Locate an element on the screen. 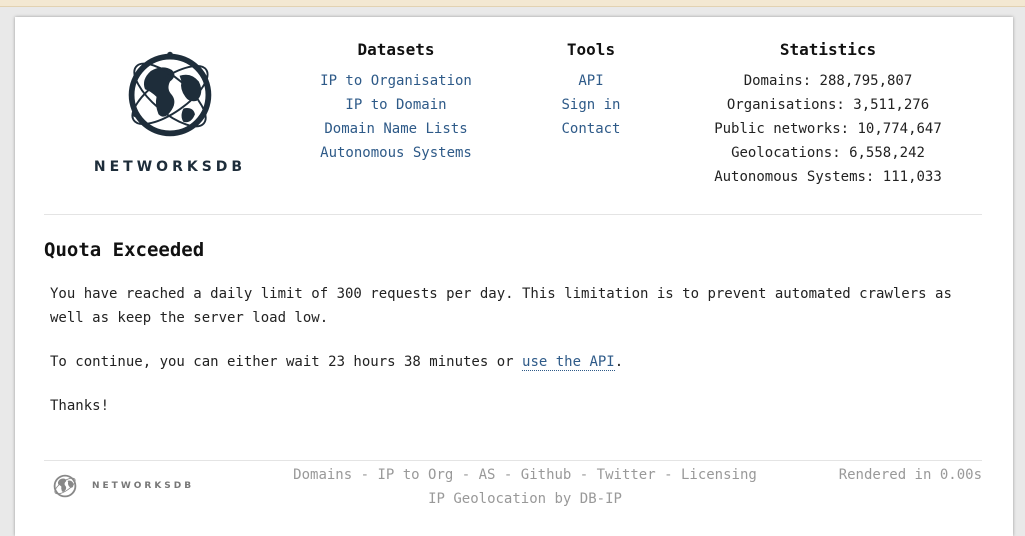 This screenshot has width=1025, height=536. link-api: API is located at coordinates (590, 81).